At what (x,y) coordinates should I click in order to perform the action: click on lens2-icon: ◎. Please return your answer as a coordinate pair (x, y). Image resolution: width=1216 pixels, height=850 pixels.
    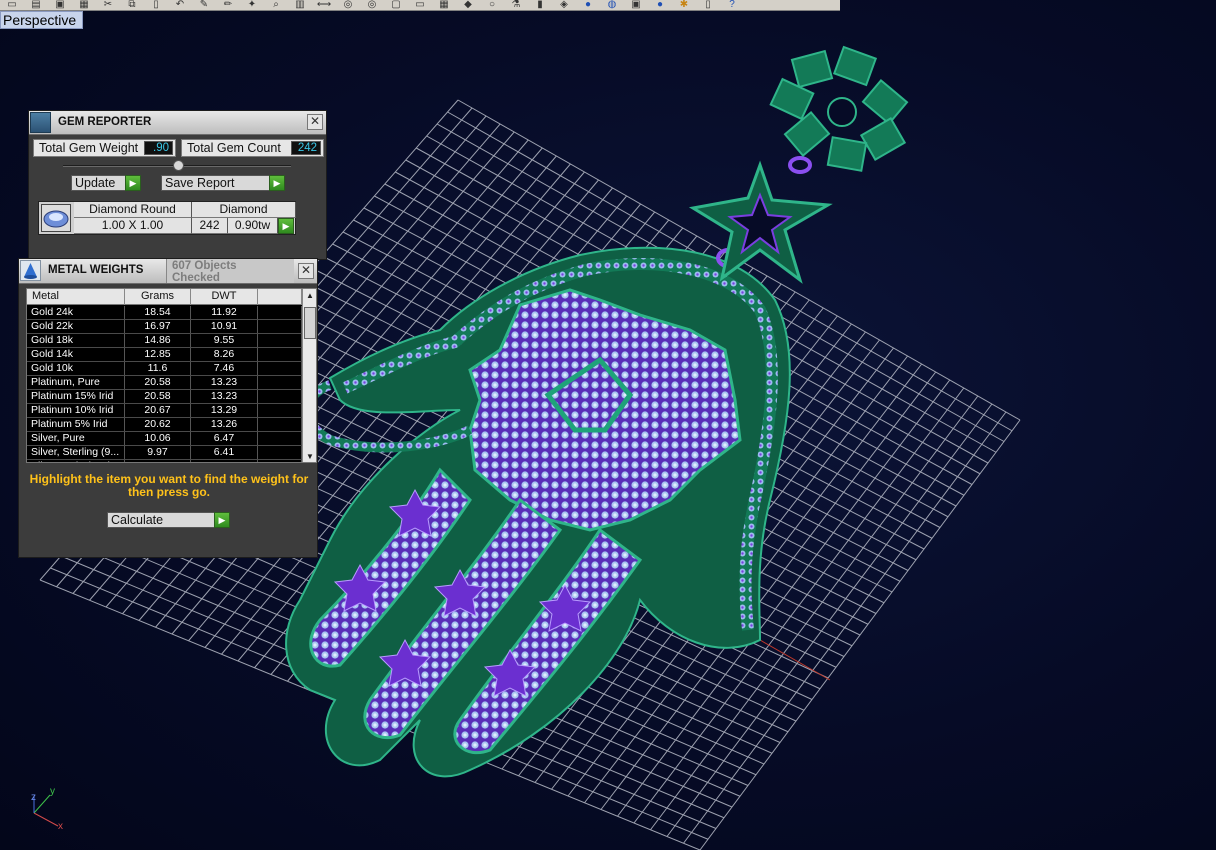
    Looking at the image, I should click on (372, 5).